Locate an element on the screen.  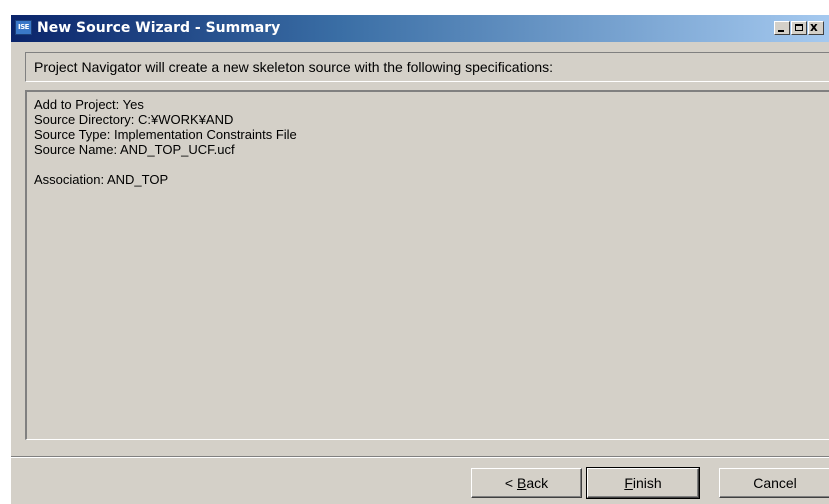
maximize-button is located at coordinates (799, 28).